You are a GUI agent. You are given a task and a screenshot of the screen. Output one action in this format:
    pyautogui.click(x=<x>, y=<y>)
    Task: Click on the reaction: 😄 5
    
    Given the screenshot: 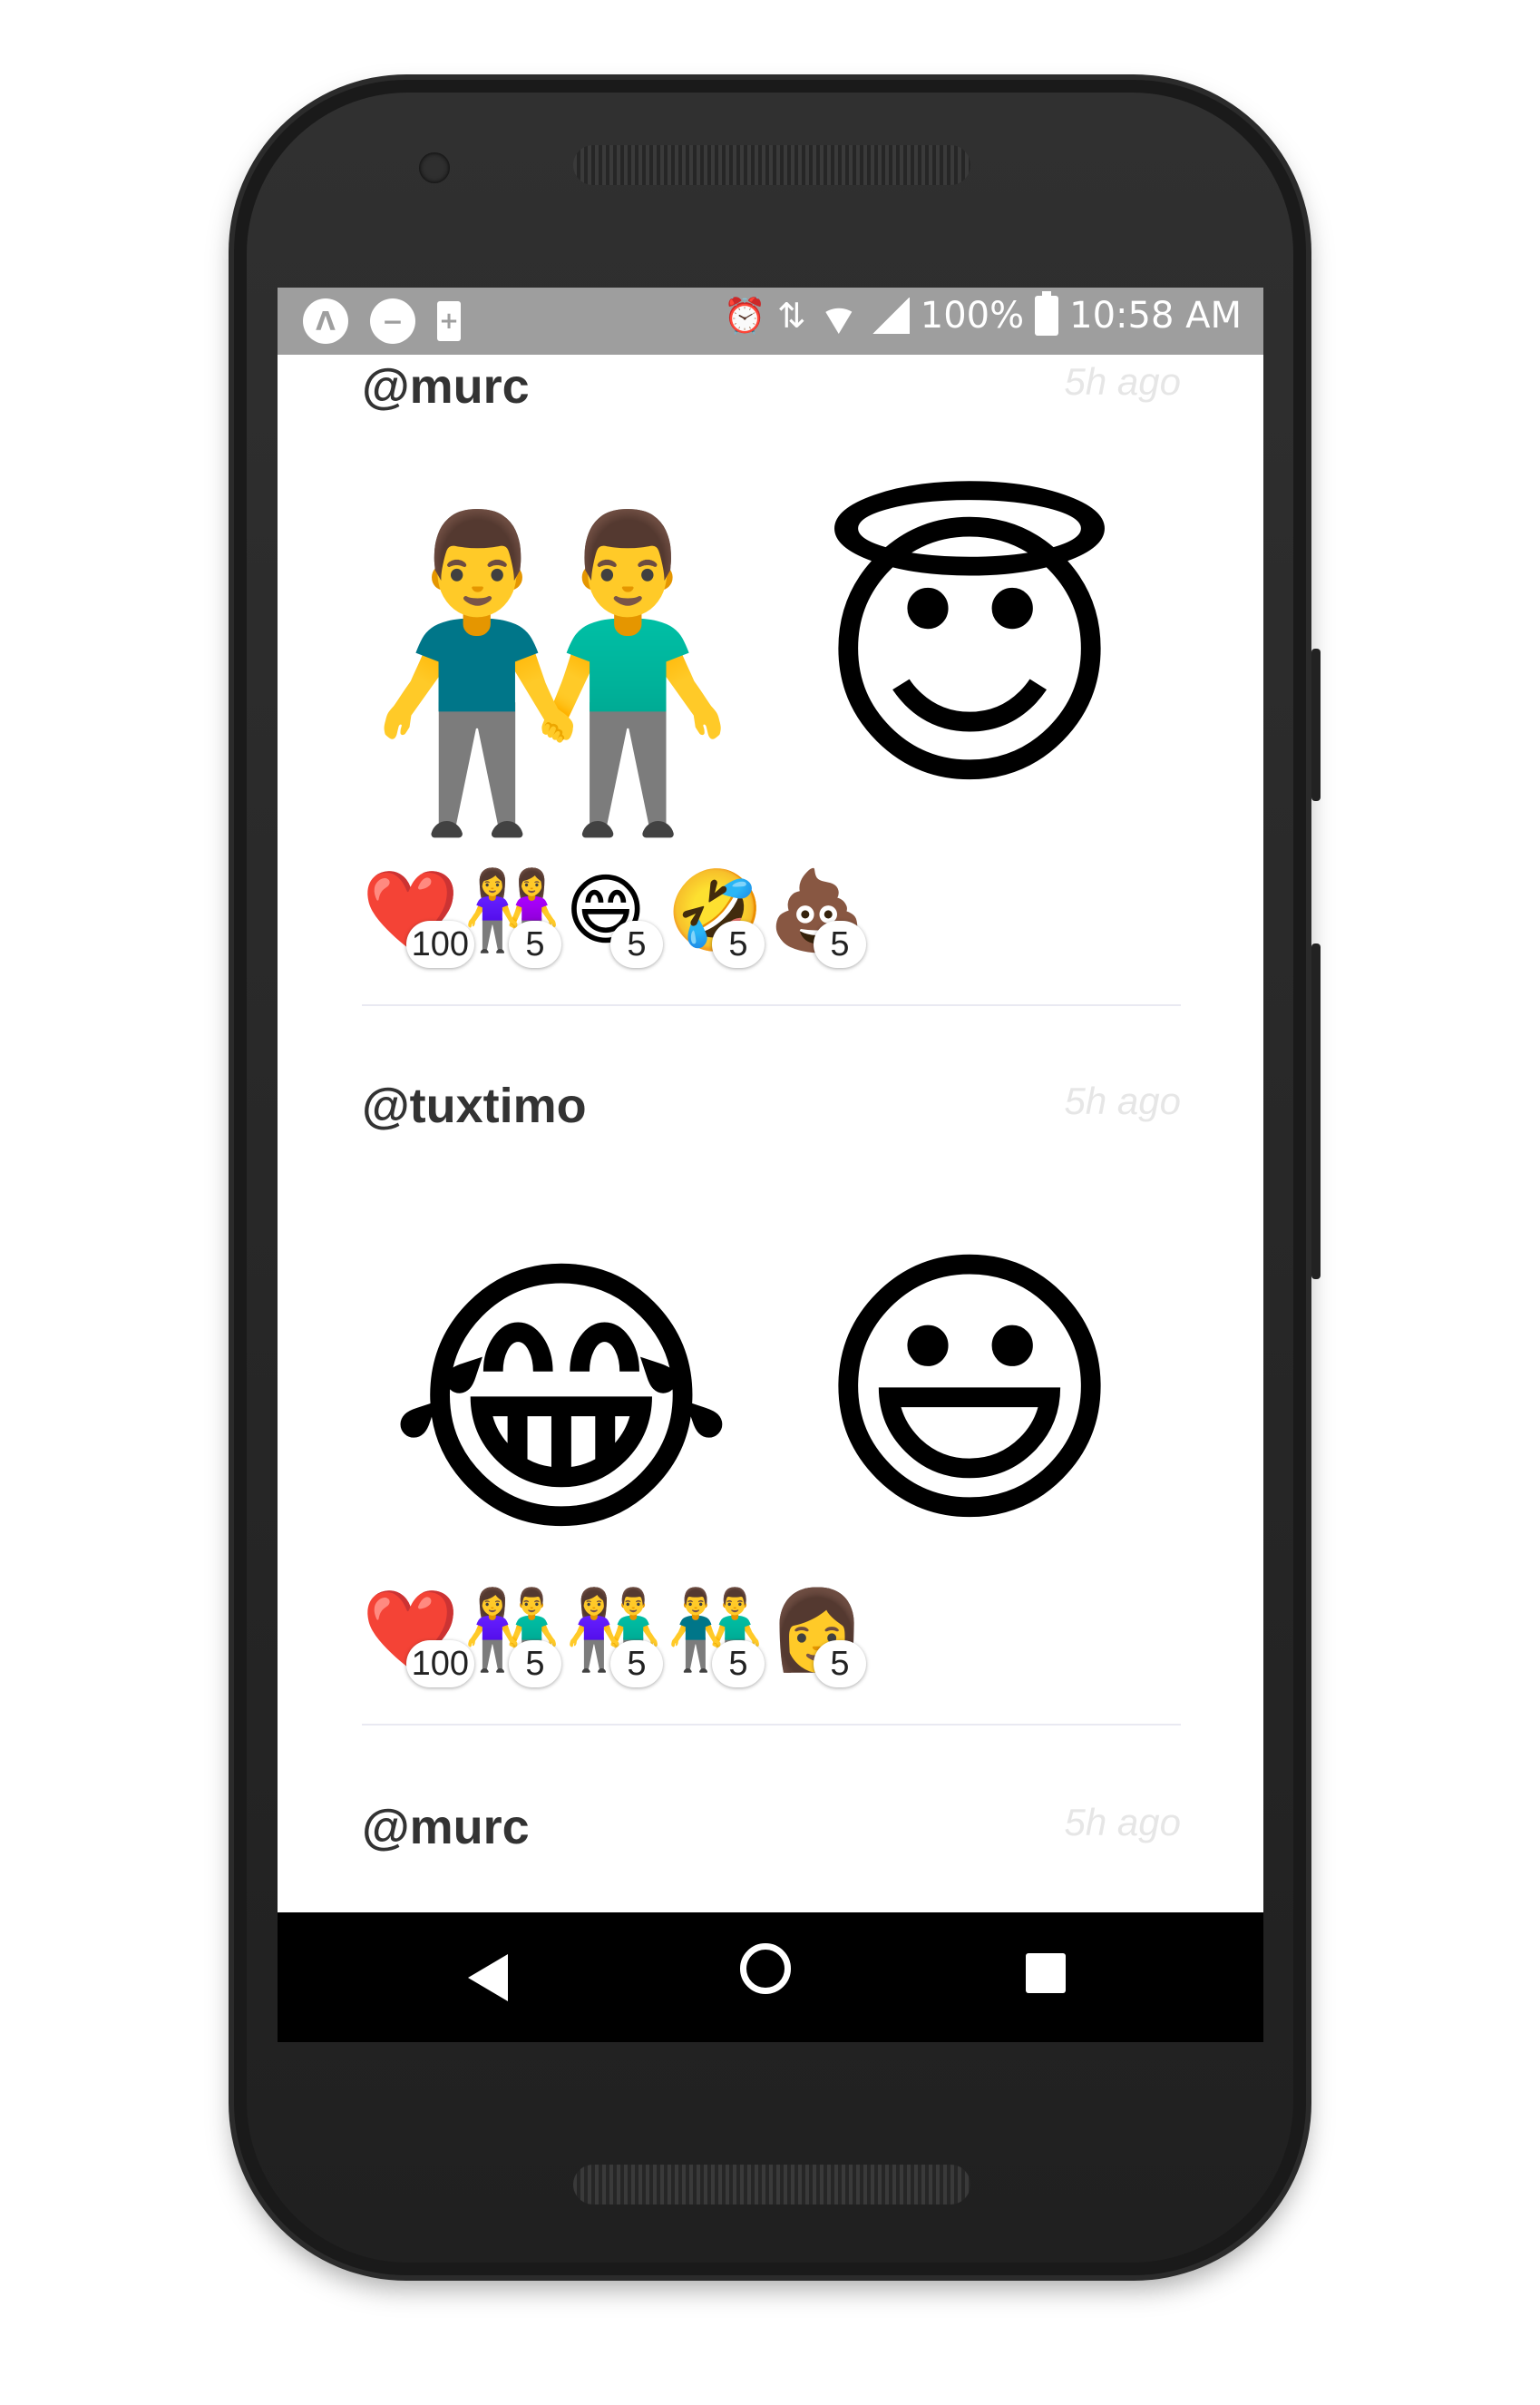 What is the action you would take?
    pyautogui.click(x=614, y=920)
    